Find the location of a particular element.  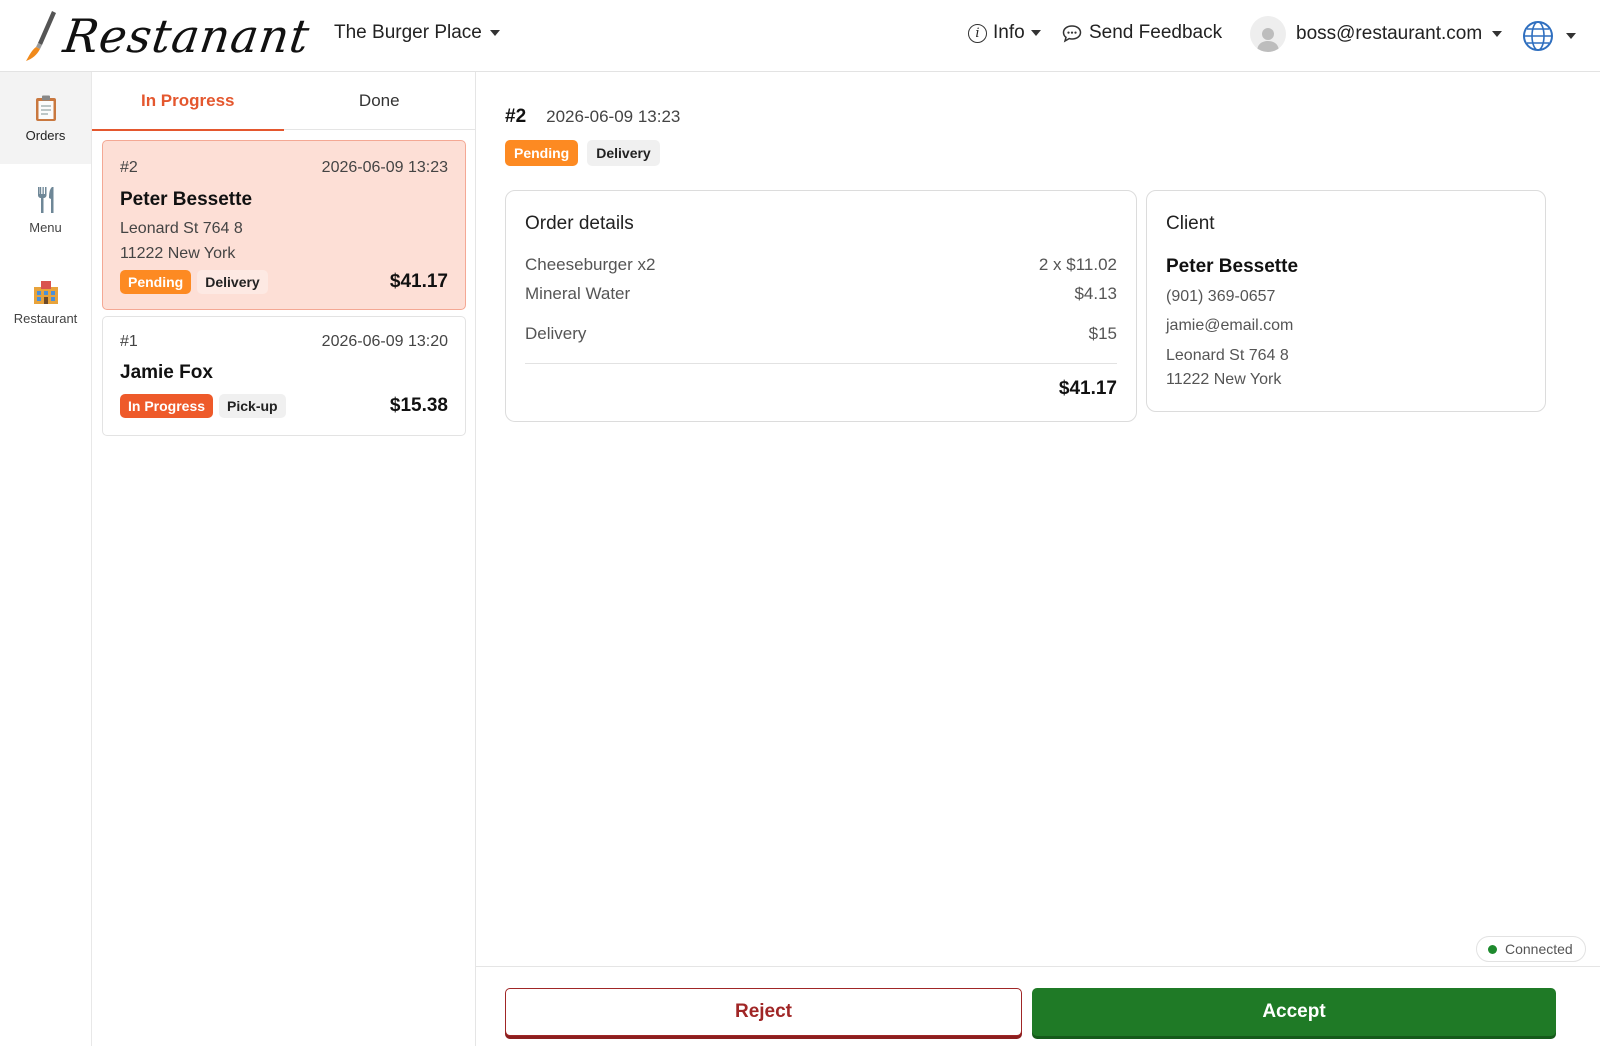

tab-done: Done is located at coordinates (380, 101).